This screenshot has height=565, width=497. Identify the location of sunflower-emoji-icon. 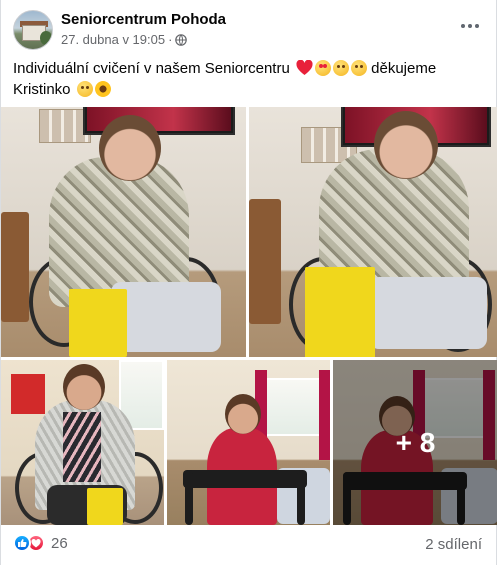
(102, 89).